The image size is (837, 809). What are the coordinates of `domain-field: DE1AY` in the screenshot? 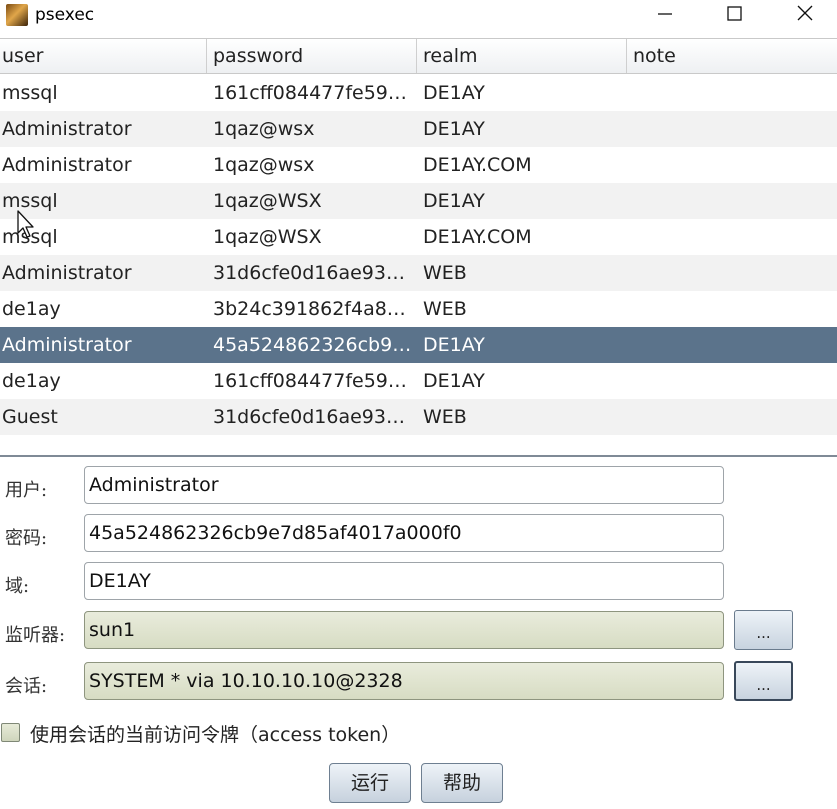 It's located at (404, 581).